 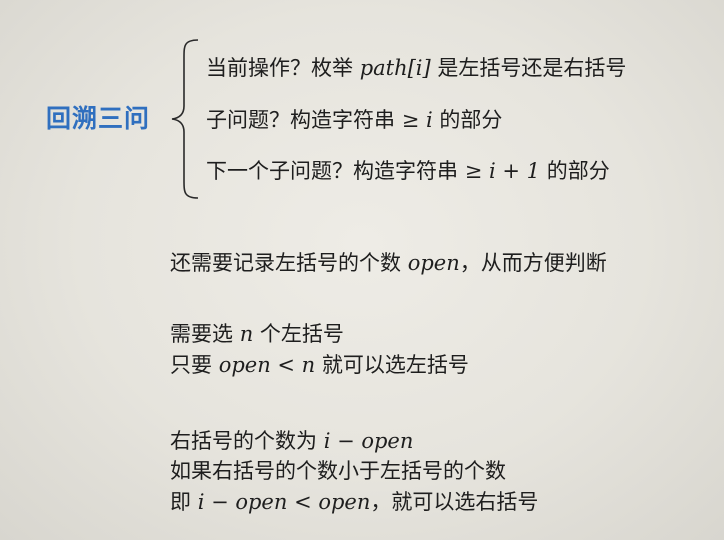 I want to click on note-text: 还需要记录左括号的个数, so click(x=289, y=263).